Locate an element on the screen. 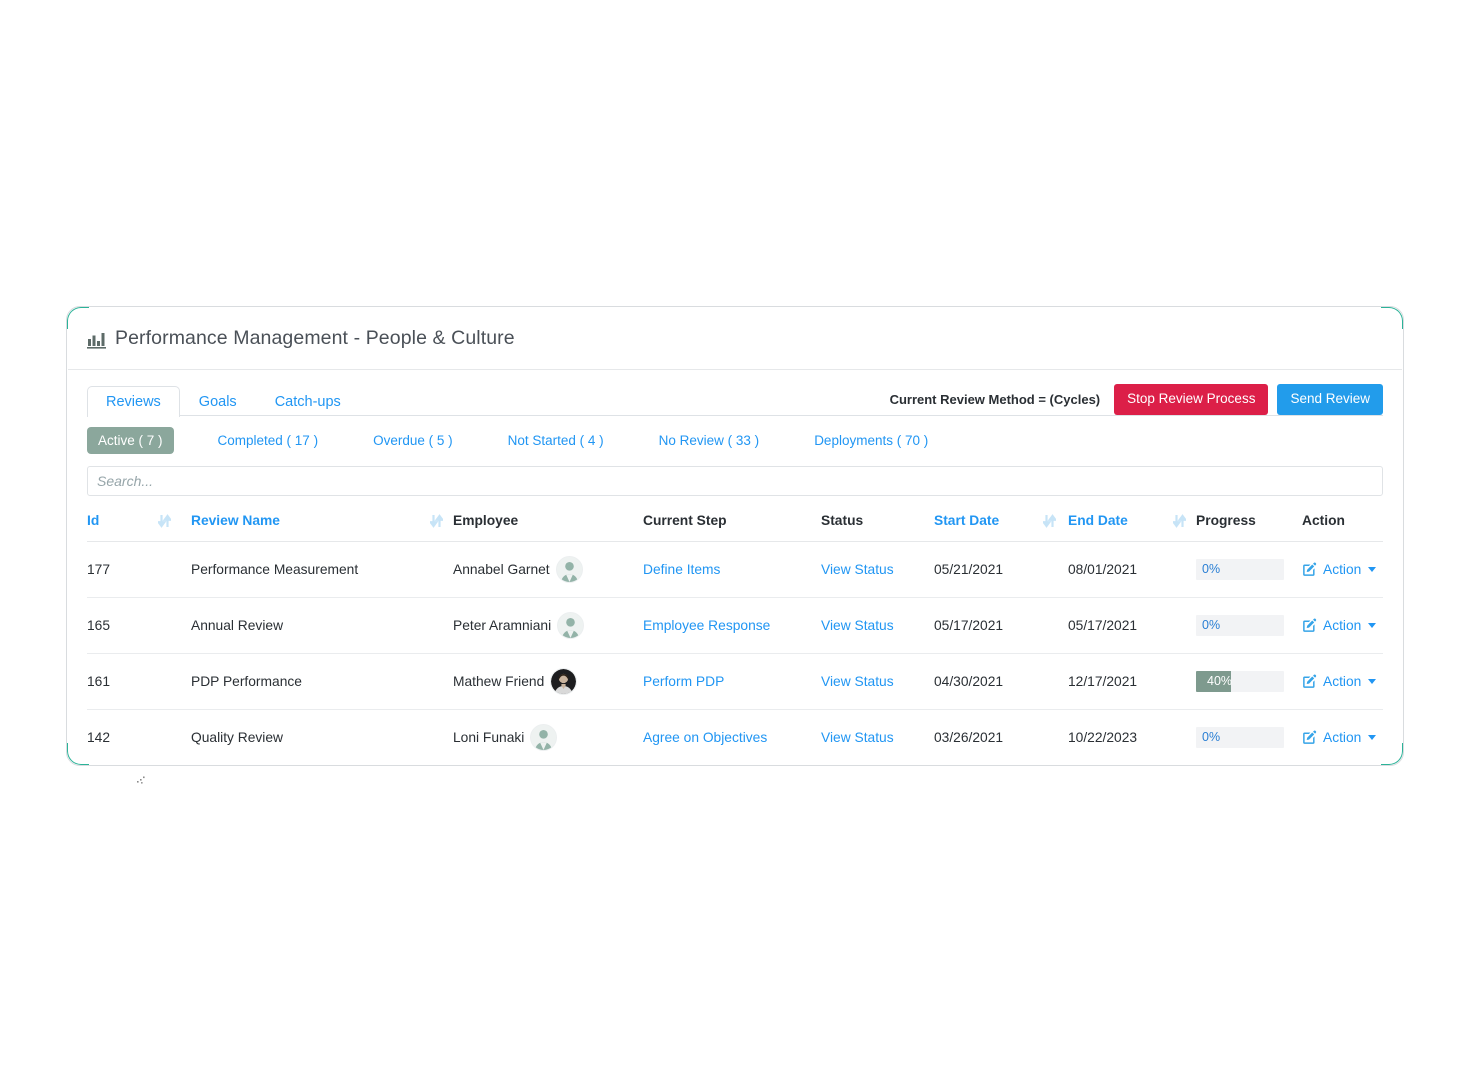 The image size is (1480, 1081). cell-end-date: 10/22/2023 is located at coordinates (1116, 736).